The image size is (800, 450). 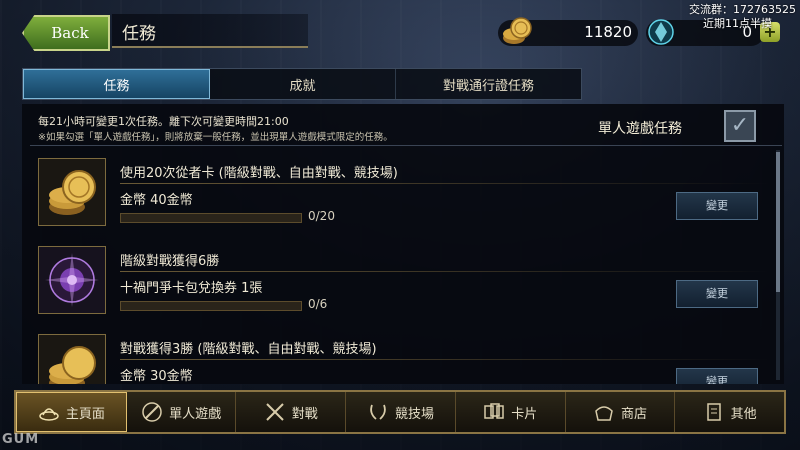 I want to click on cards-icon, so click(x=494, y=411).